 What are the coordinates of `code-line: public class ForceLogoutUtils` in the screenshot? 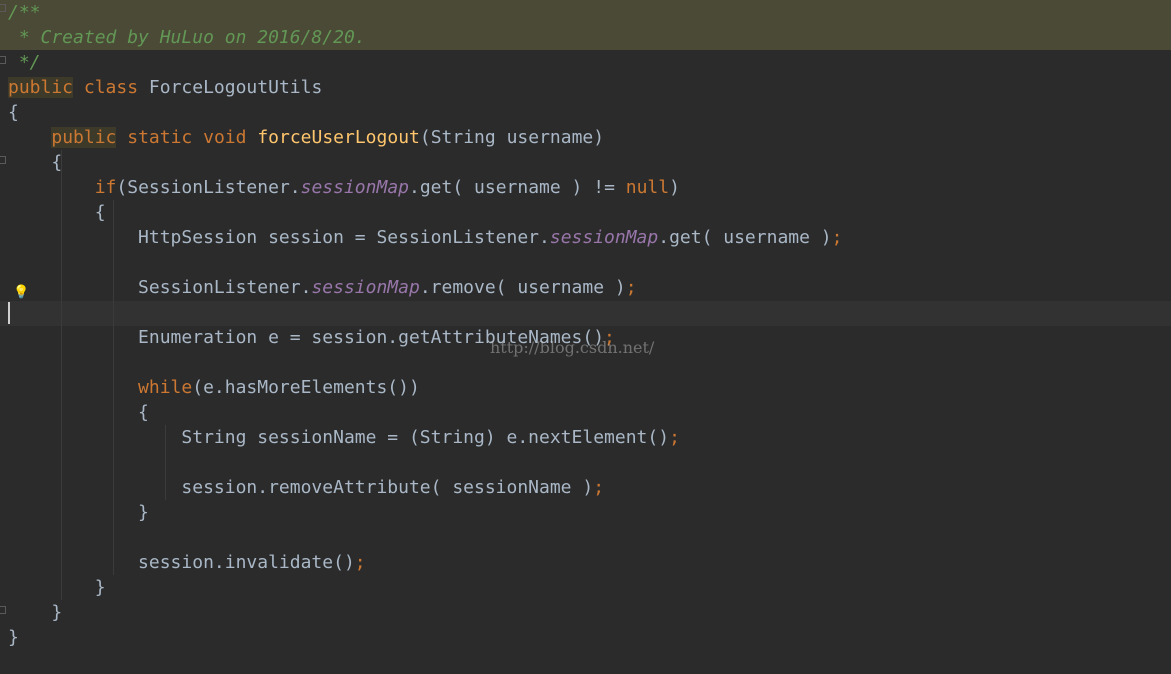 It's located at (165, 87).